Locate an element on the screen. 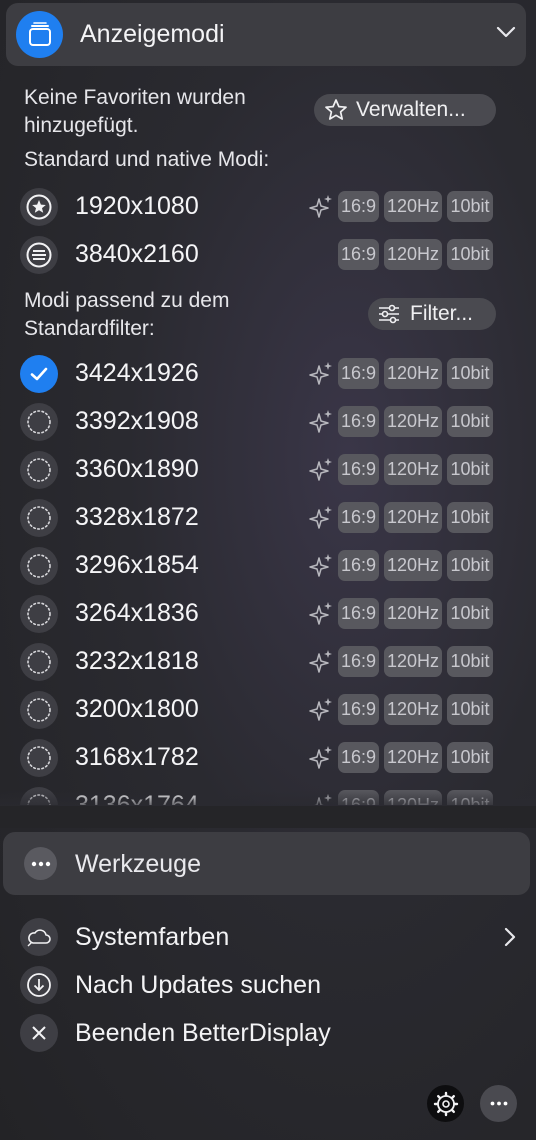  chevron-right-icon is located at coordinates (510, 939).